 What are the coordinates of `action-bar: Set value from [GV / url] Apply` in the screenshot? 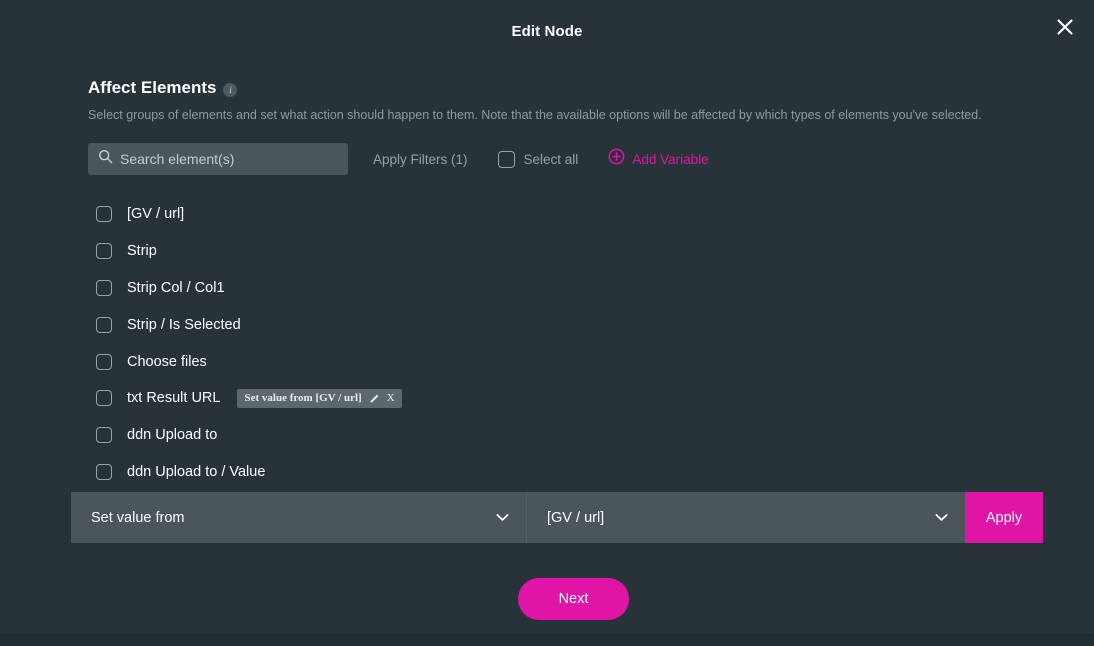 It's located at (557, 517).